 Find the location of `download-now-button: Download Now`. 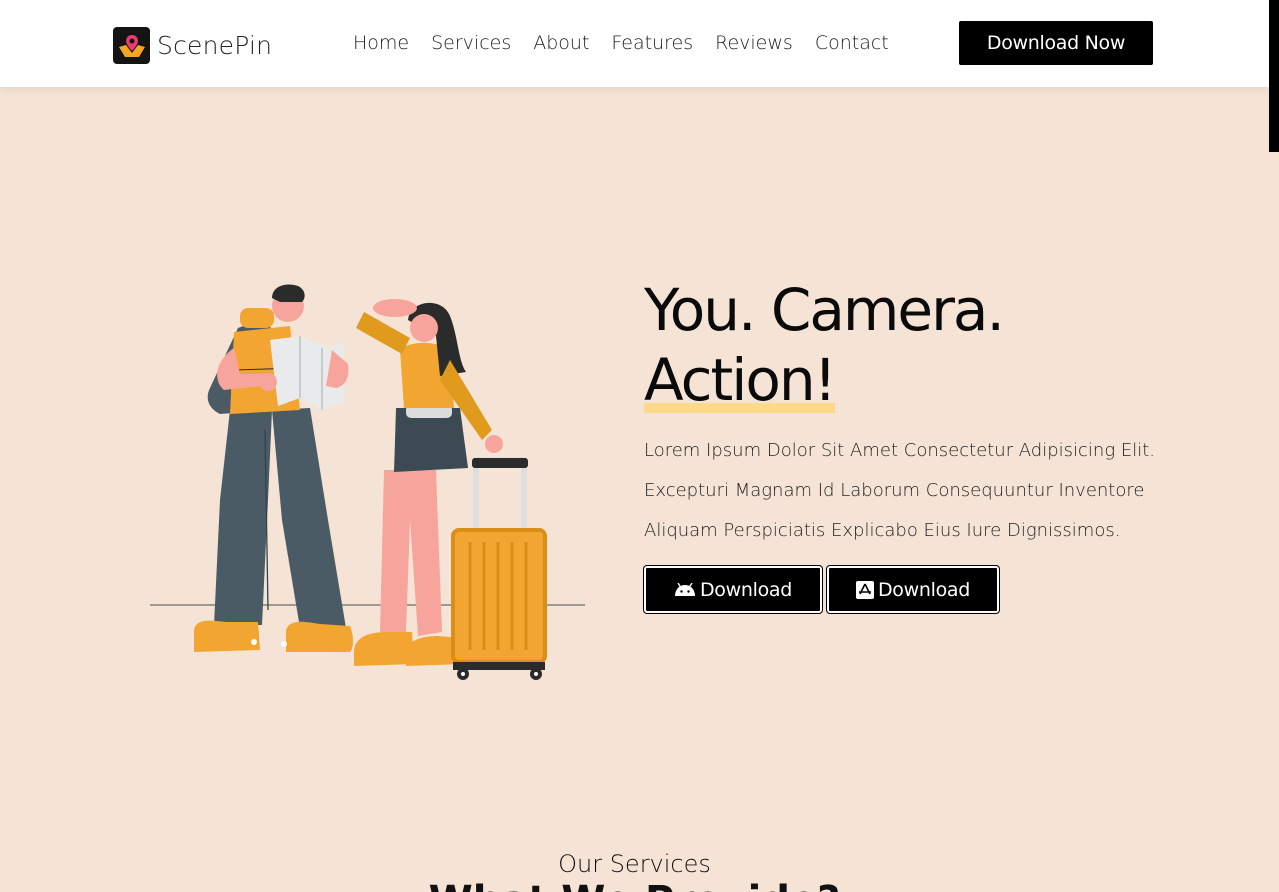

download-now-button: Download Now is located at coordinates (1056, 43).